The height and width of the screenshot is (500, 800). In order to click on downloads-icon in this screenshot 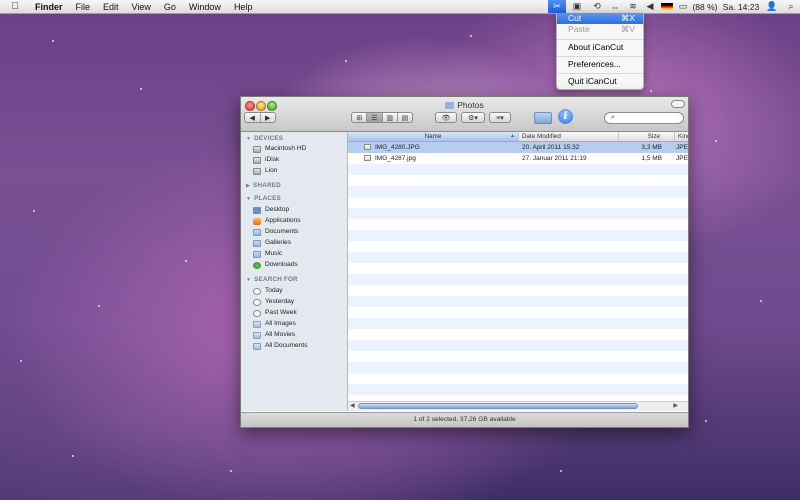, I will do `click(257, 265)`.